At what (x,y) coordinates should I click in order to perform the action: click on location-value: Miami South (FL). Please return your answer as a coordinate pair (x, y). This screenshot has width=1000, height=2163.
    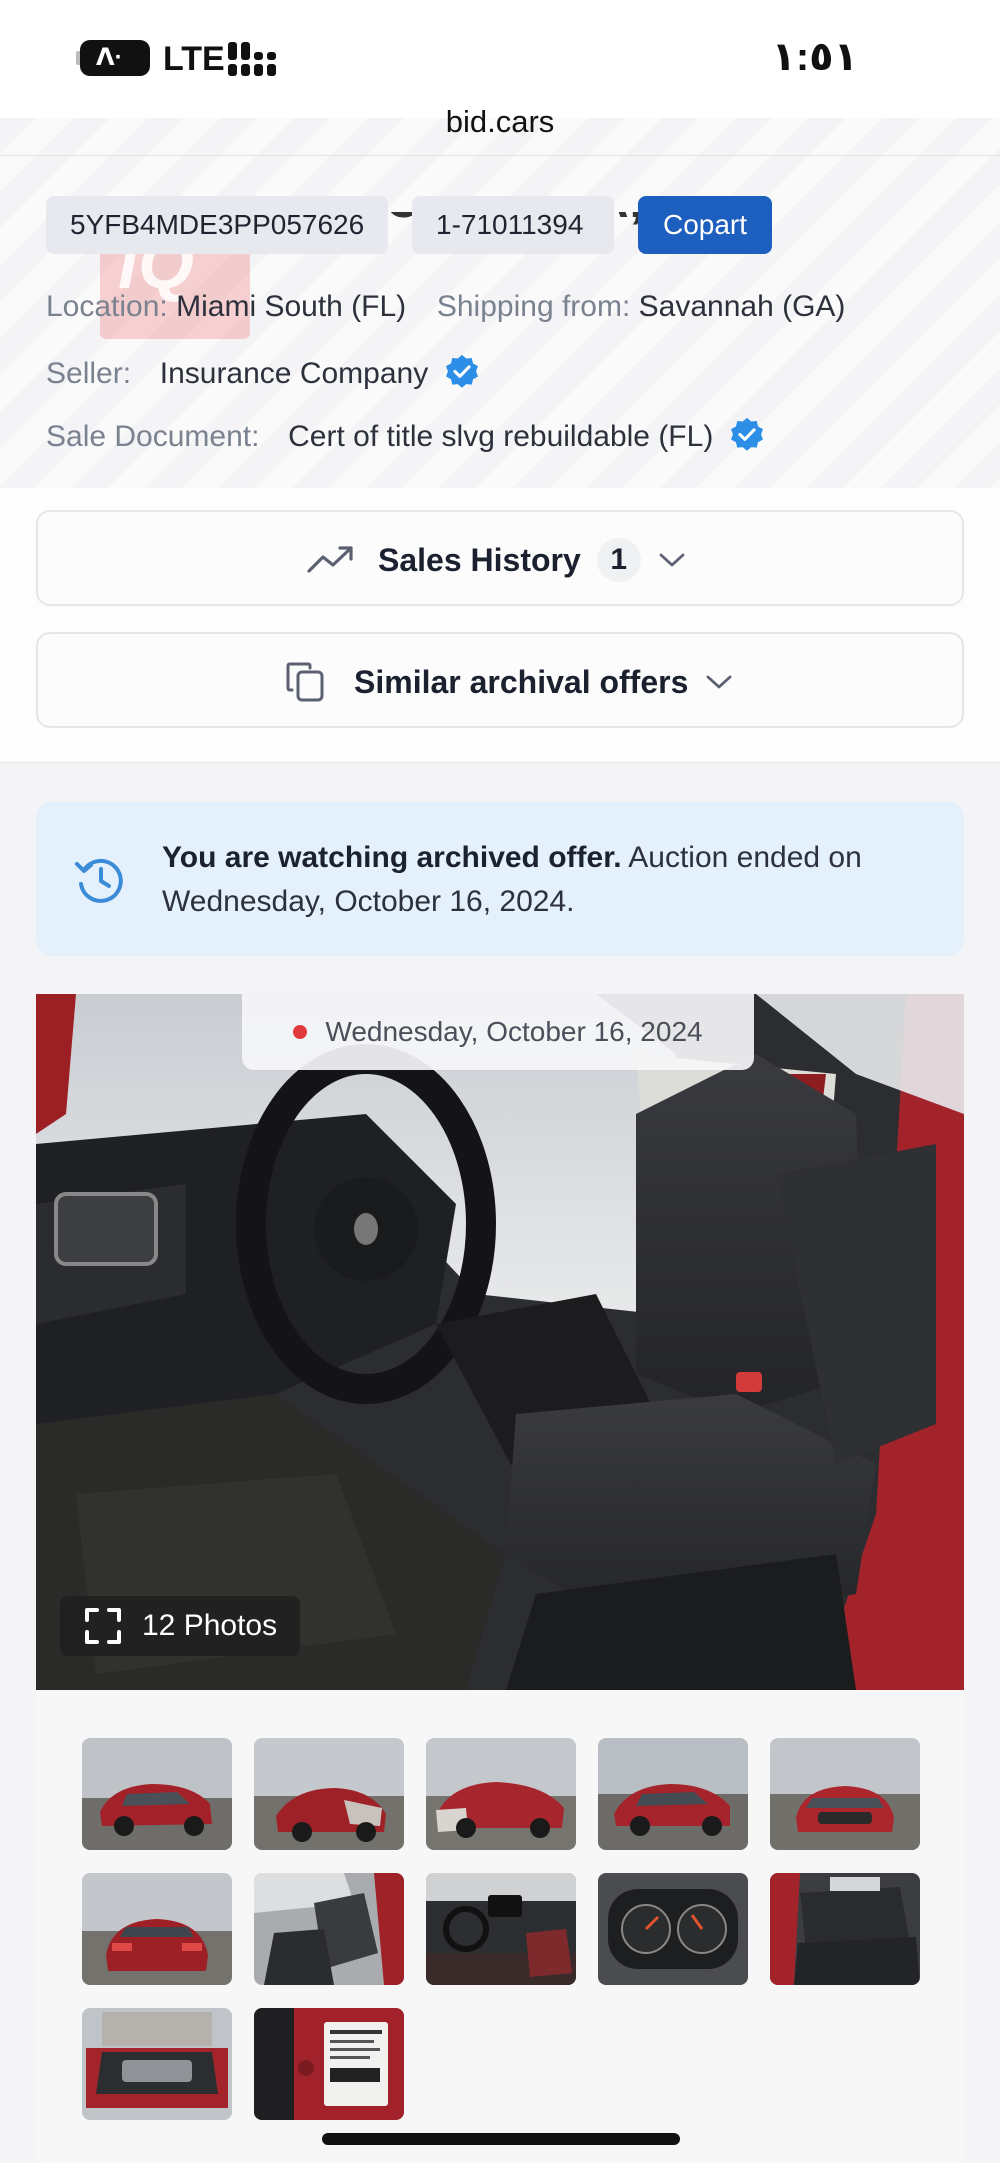
    Looking at the image, I should click on (291, 306).